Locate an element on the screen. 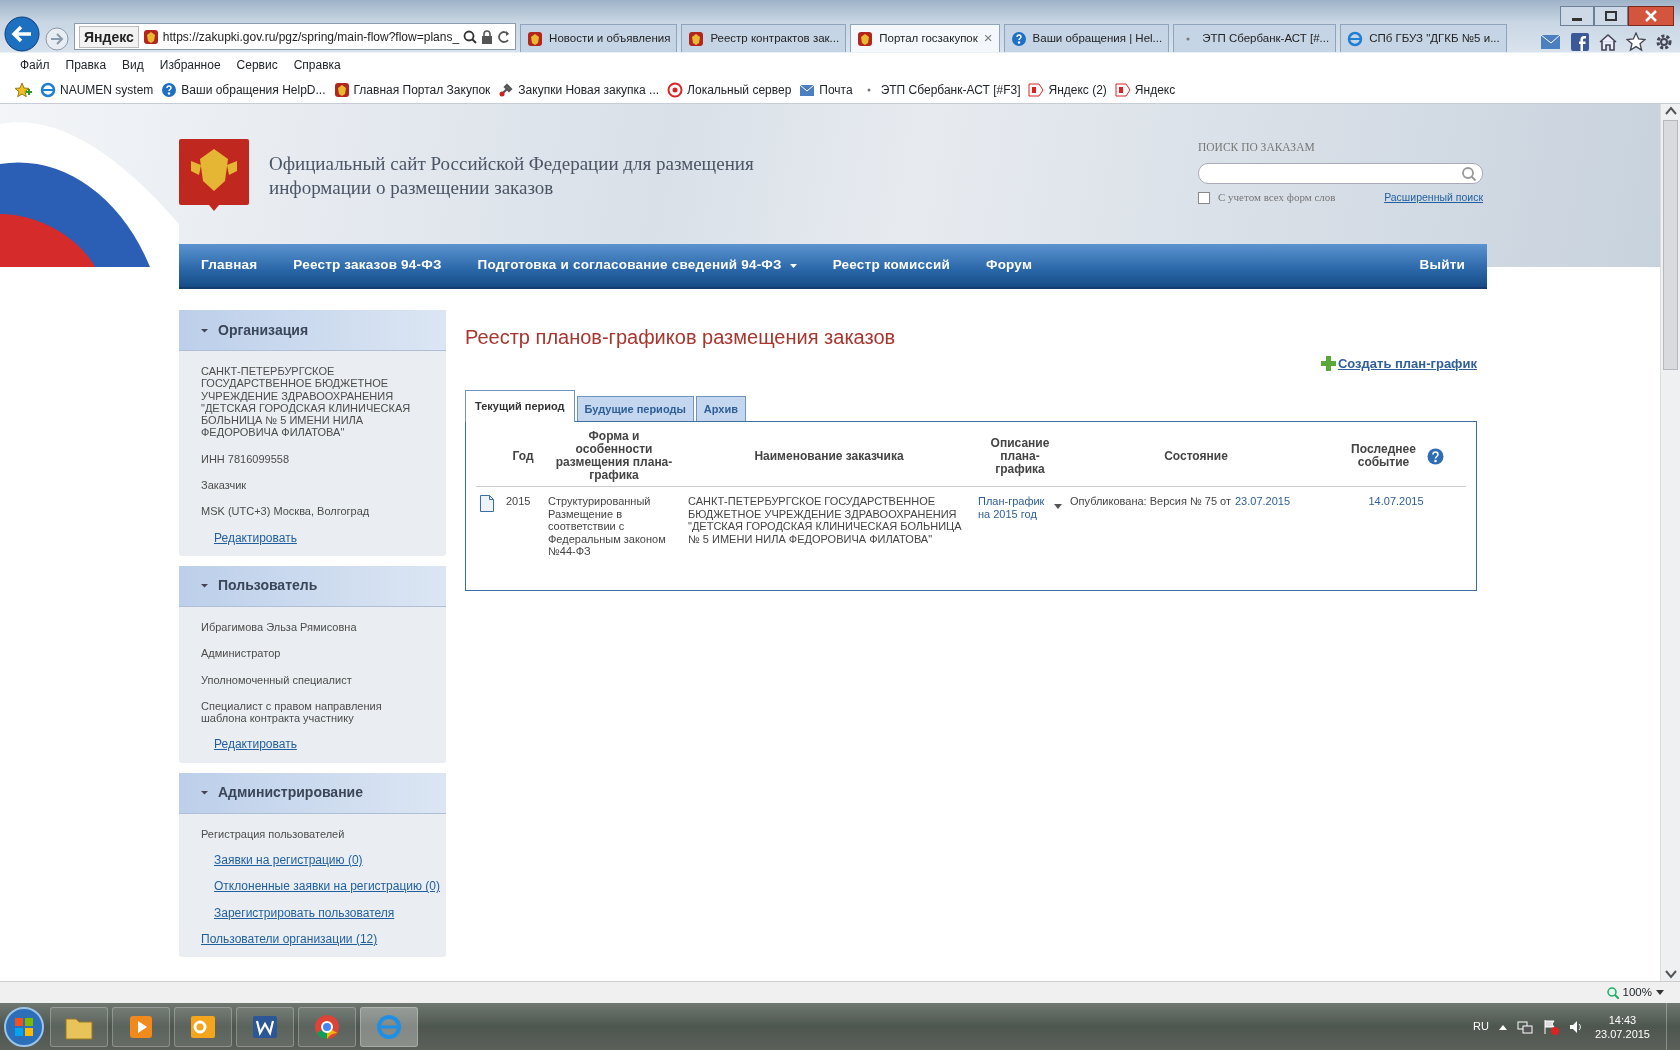  minimize-button is located at coordinates (1577, 16).